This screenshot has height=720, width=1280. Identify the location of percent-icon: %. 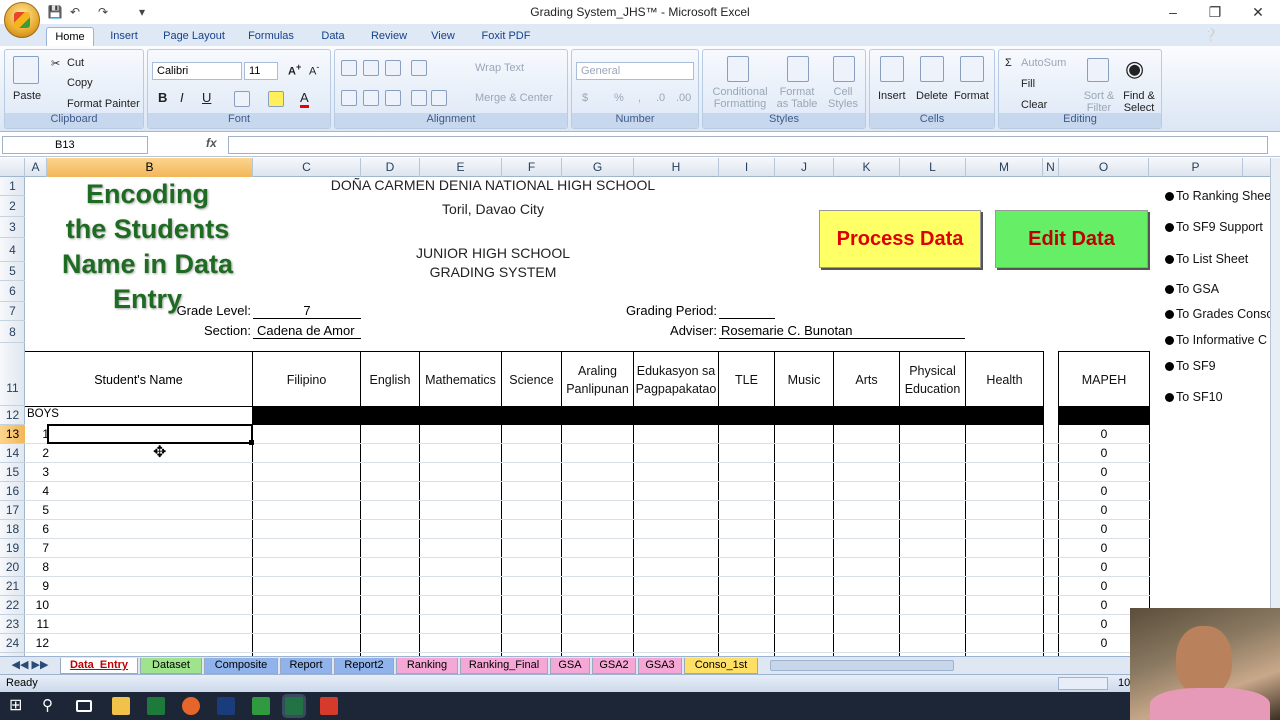
(619, 98).